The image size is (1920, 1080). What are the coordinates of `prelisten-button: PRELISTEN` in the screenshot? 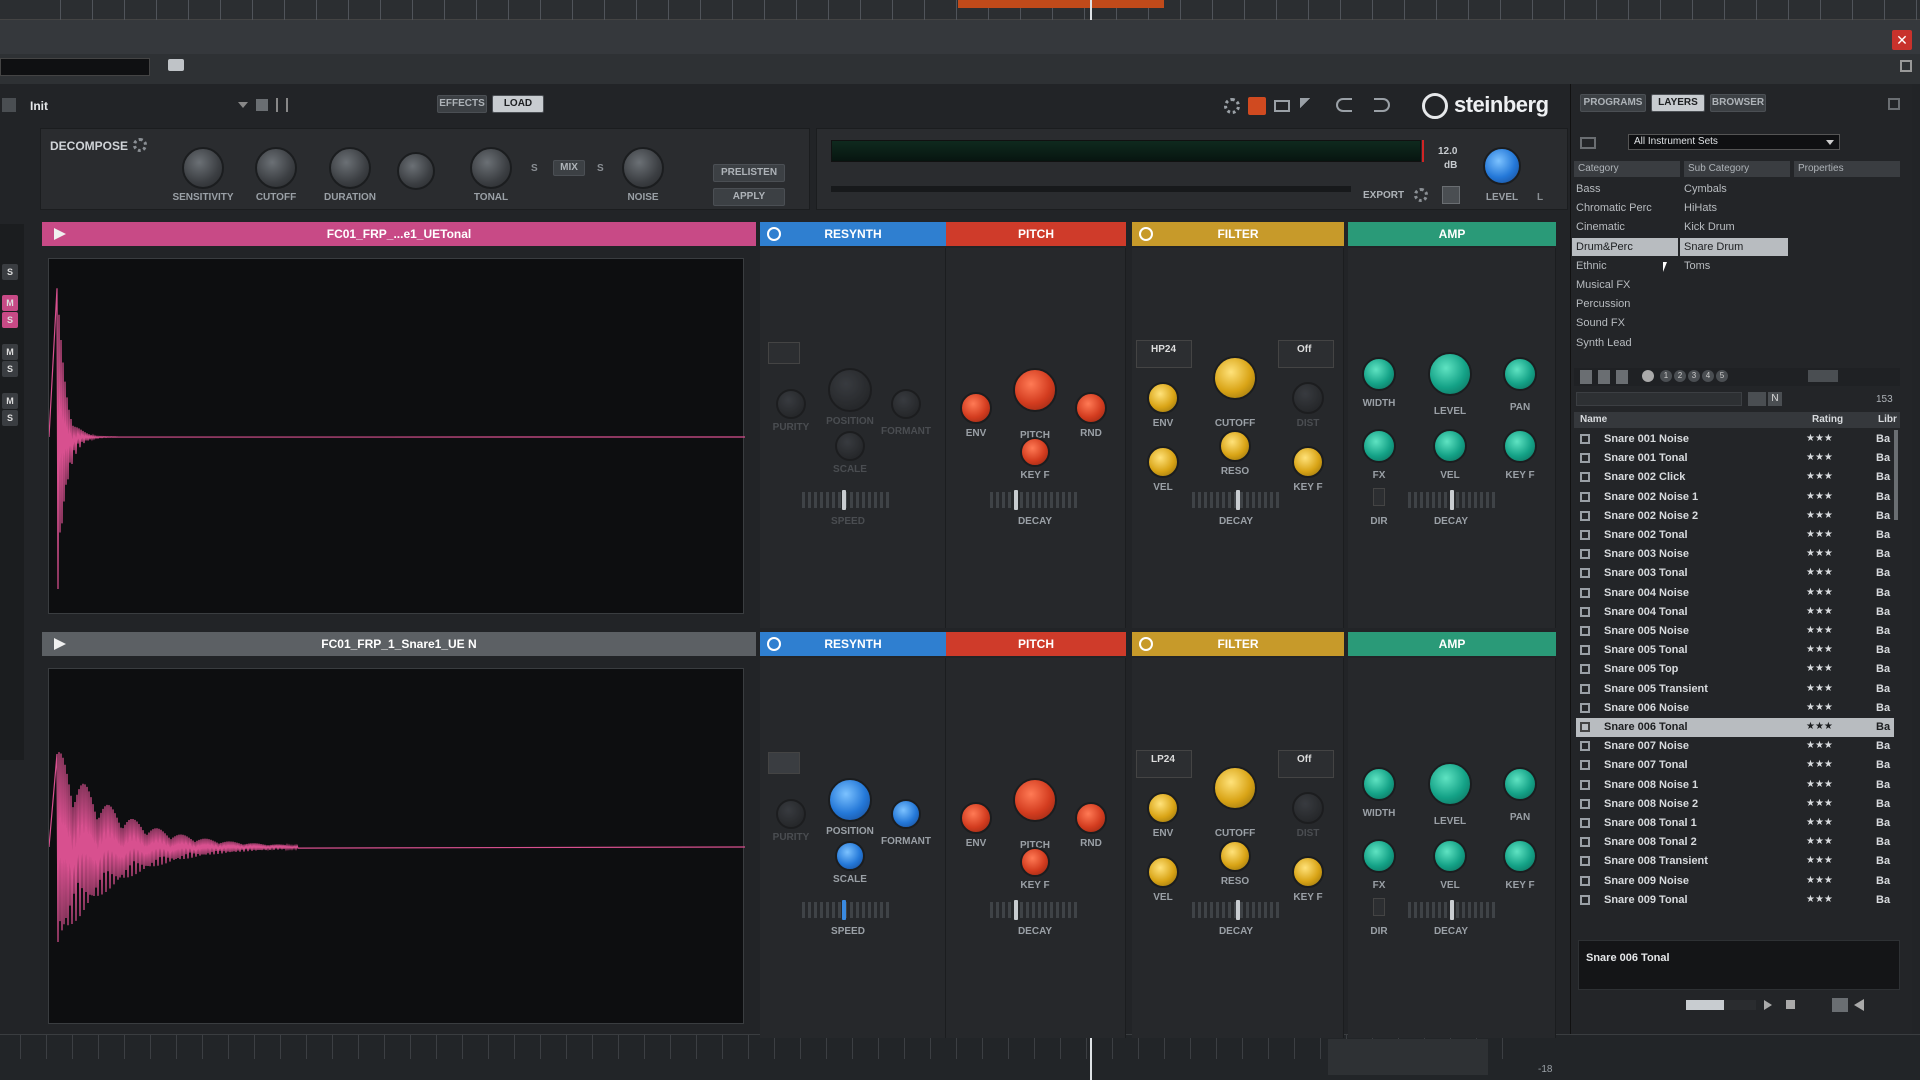 It's located at (749, 173).